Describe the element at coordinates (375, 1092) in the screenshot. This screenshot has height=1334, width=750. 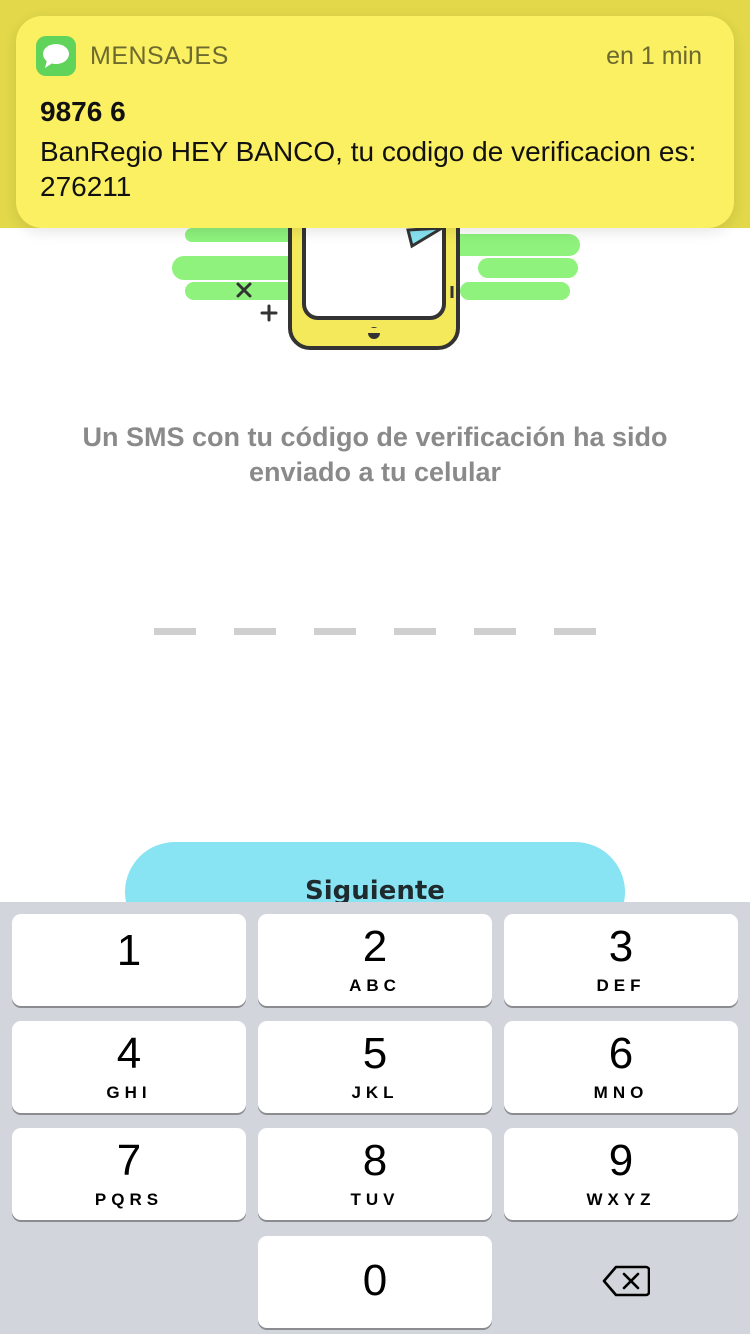
I see `key-letters: JKL` at that location.